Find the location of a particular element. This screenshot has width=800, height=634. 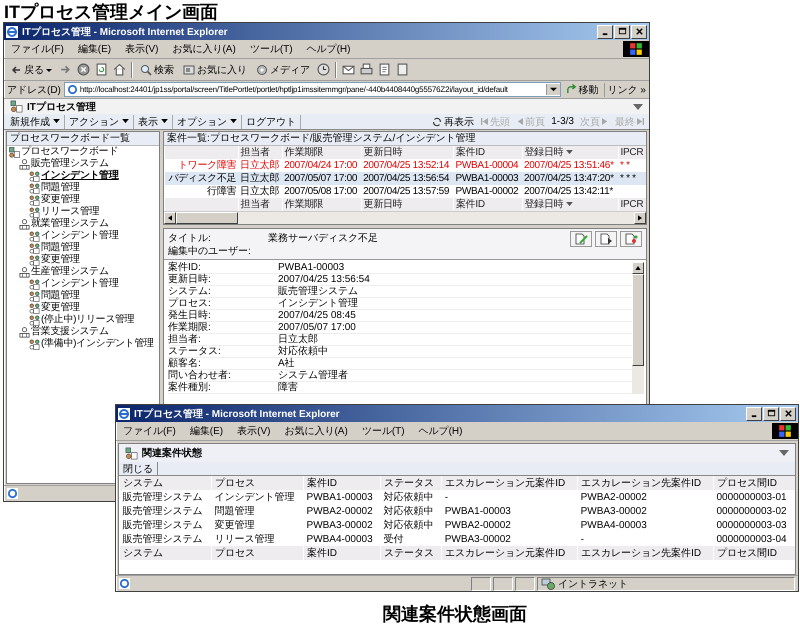

edit-icon is located at coordinates (384, 69).